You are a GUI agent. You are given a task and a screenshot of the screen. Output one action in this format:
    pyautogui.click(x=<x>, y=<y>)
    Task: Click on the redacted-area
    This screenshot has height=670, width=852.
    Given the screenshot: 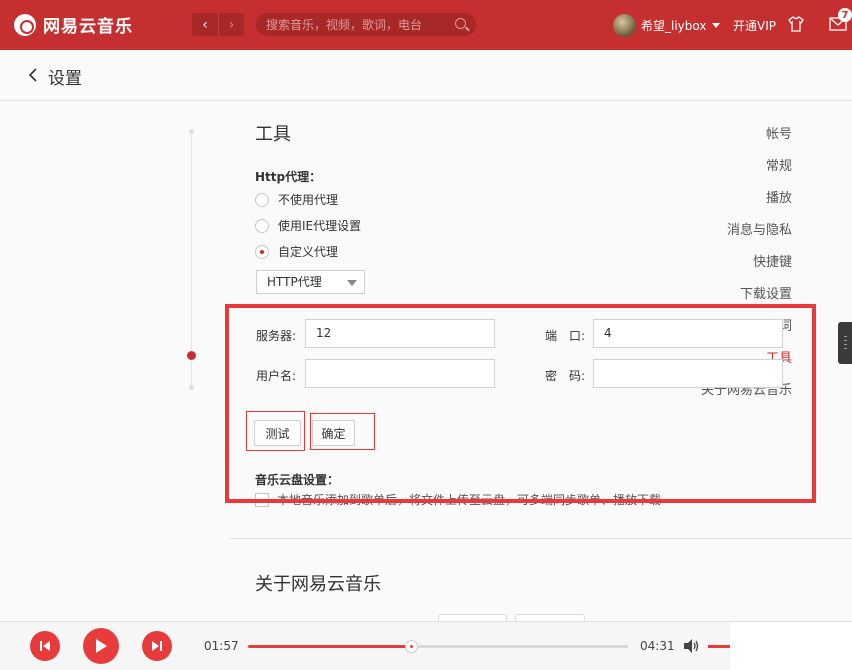 What is the action you would take?
    pyautogui.click(x=791, y=646)
    